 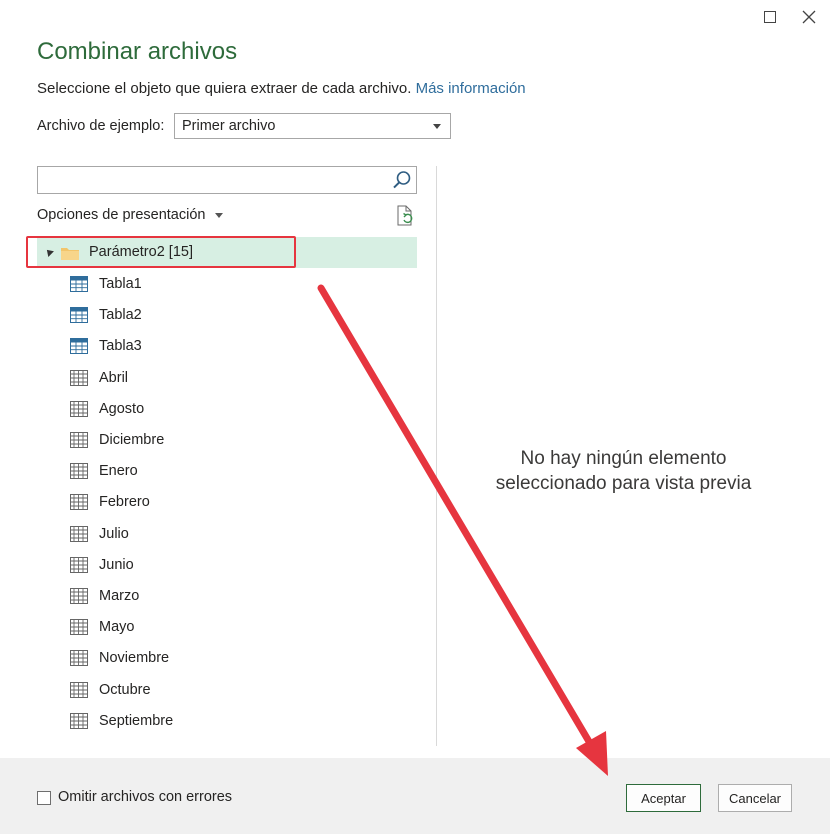 I want to click on search-input, so click(x=214, y=180).